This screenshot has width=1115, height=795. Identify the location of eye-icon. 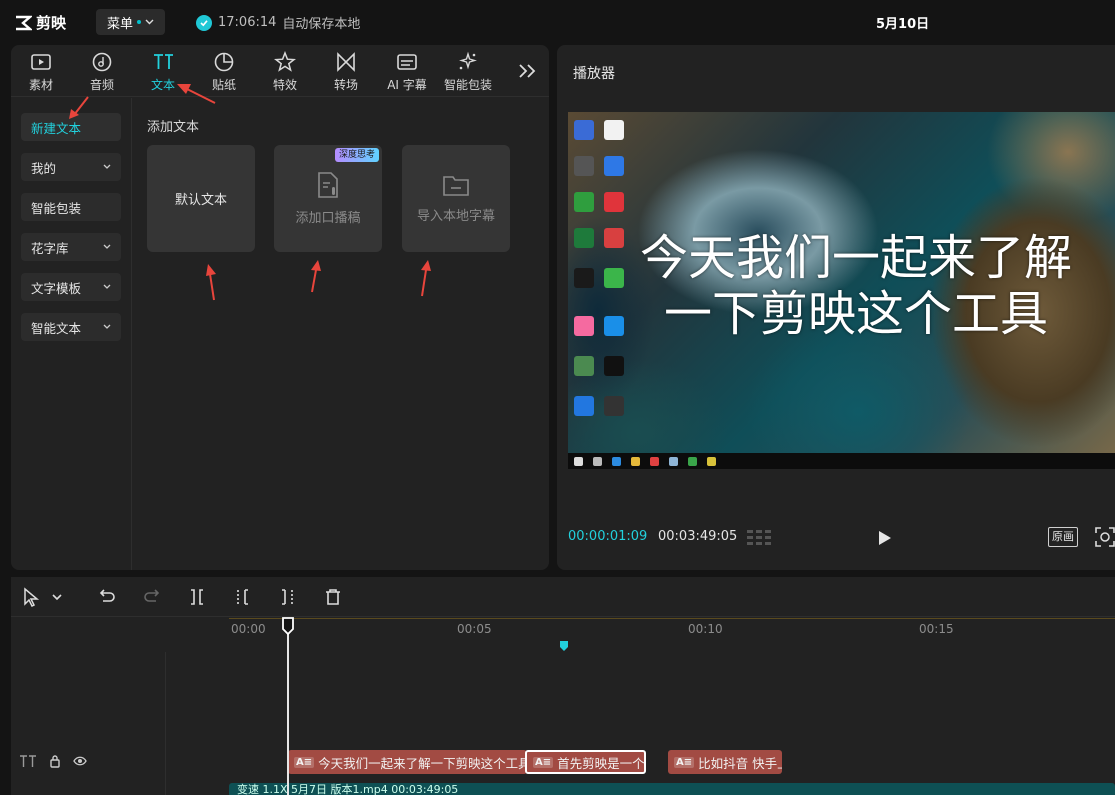
(80, 761).